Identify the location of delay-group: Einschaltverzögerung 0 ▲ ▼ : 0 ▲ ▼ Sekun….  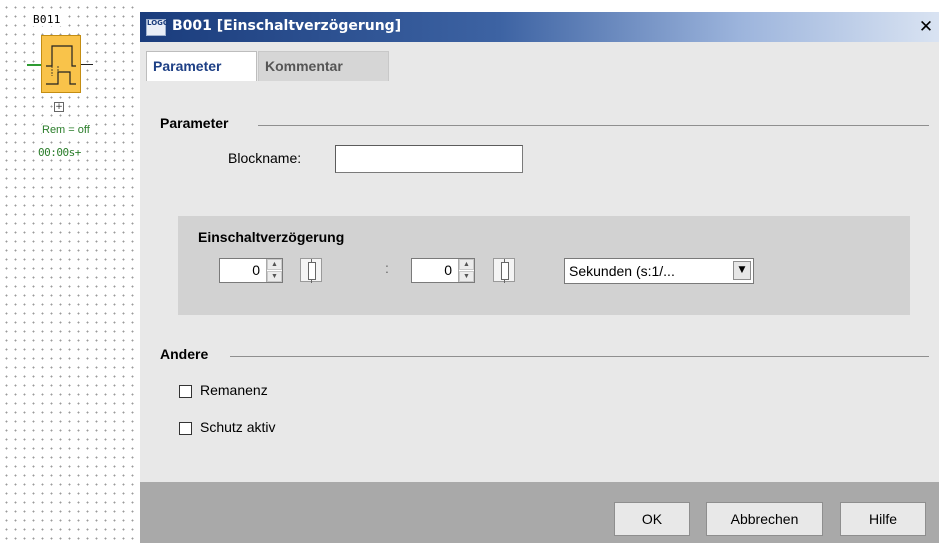
(544, 265).